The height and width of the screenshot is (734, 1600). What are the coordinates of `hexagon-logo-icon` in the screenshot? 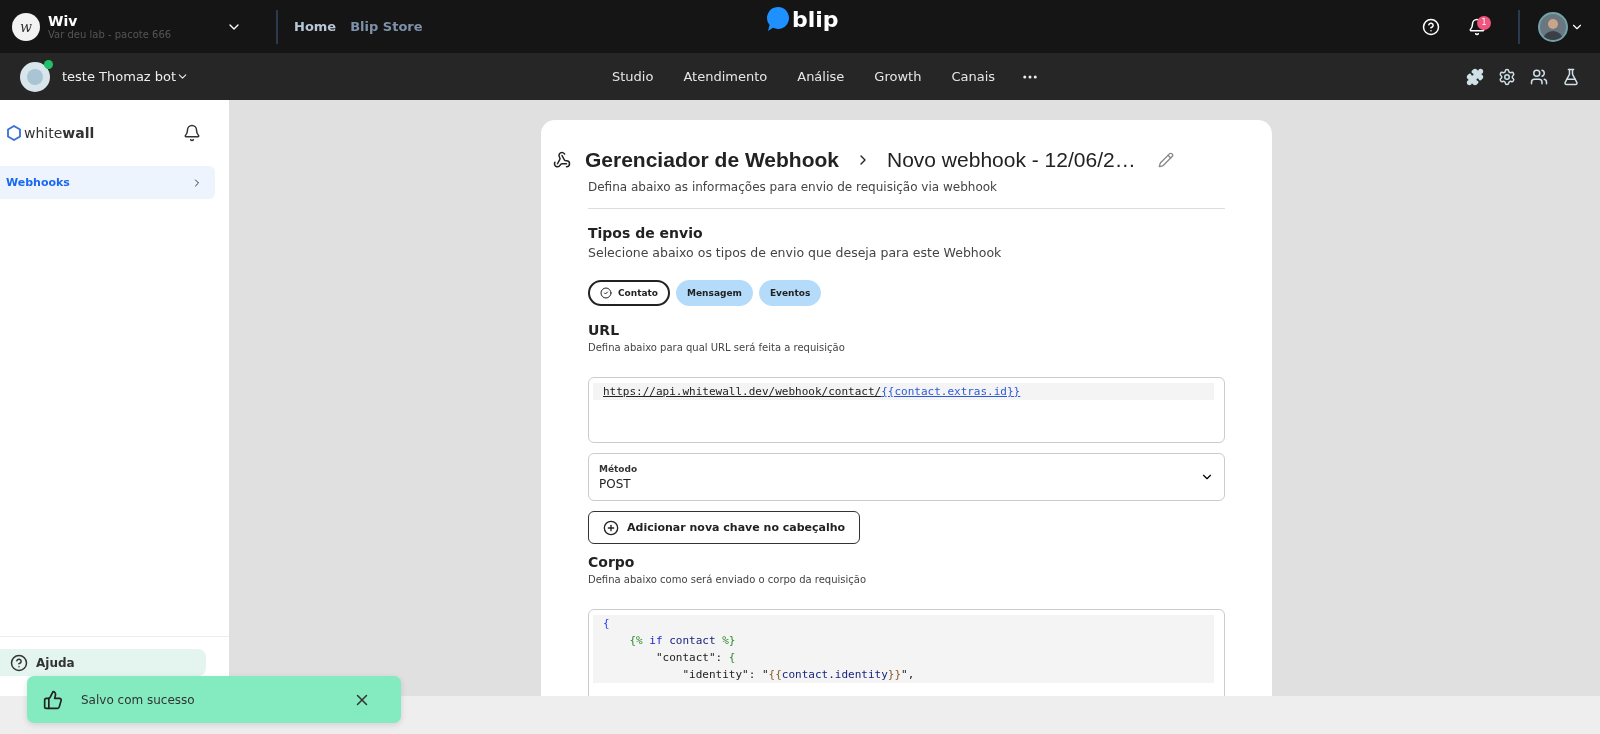 It's located at (14, 133).